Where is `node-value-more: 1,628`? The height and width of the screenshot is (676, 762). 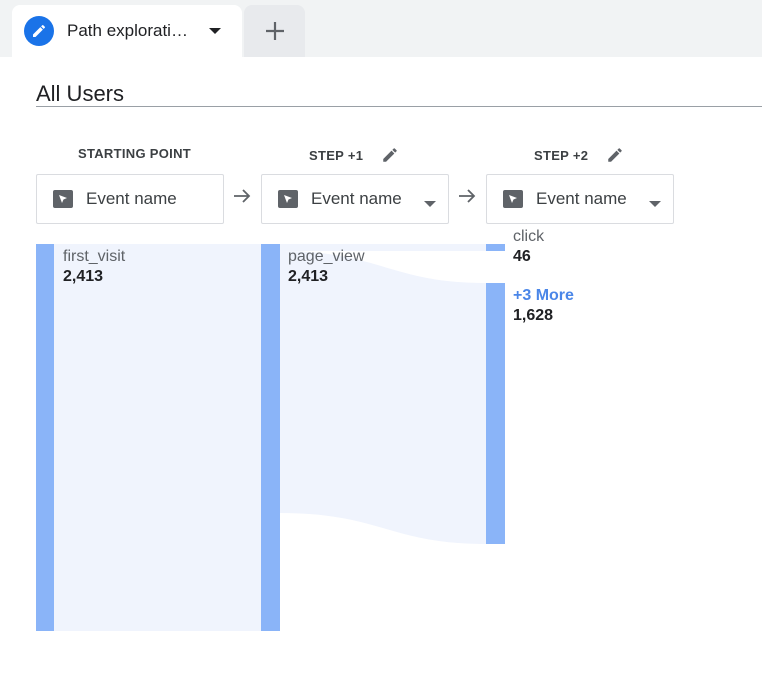
node-value-more: 1,628 is located at coordinates (533, 315).